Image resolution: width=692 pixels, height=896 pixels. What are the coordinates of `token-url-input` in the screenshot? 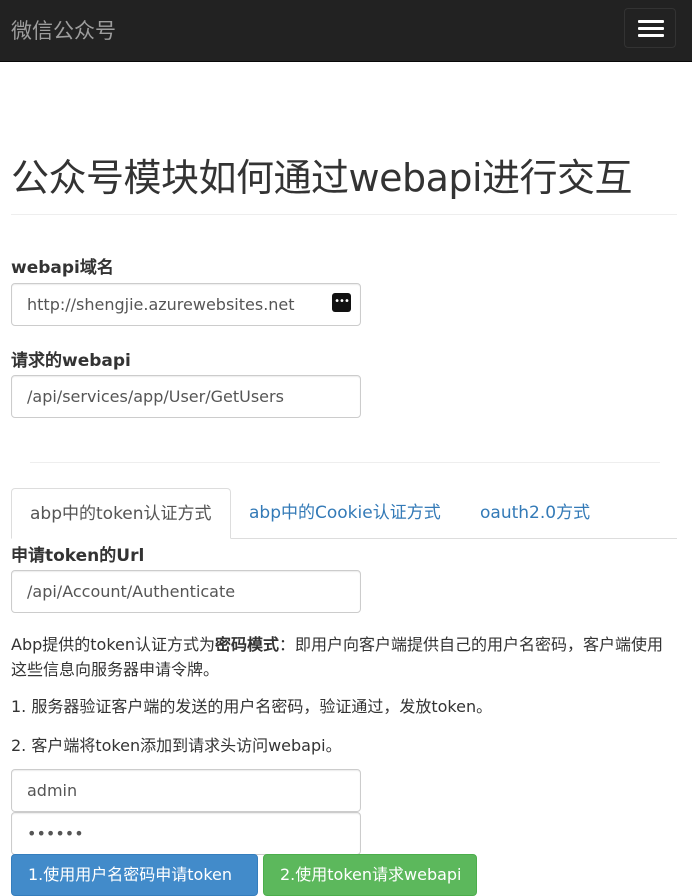 It's located at (186, 591).